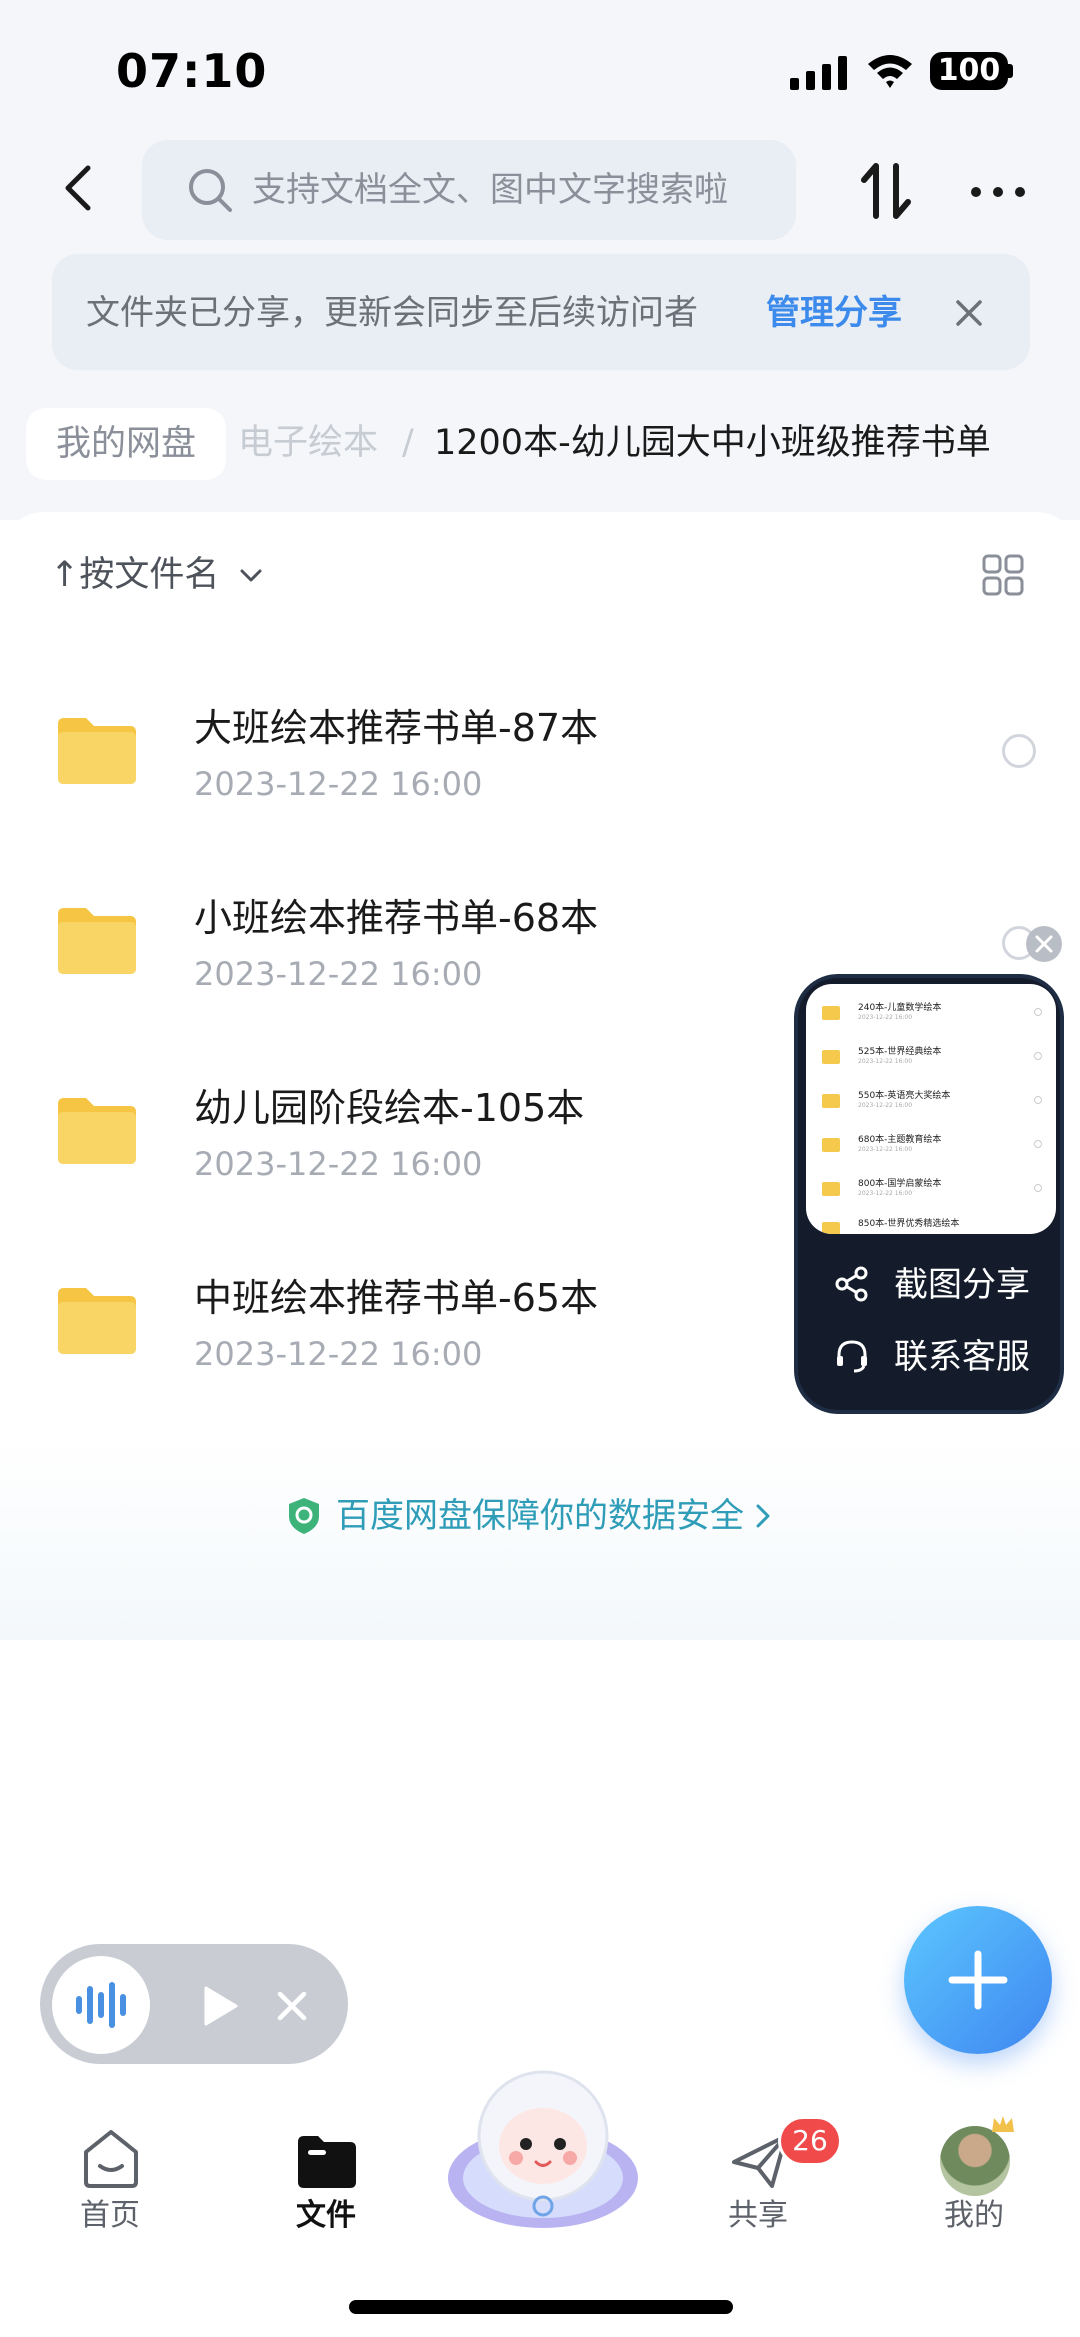  What do you see at coordinates (392, 313) in the screenshot?
I see `share-notice-text: 文件夹已分享，更新会同步至后续访问者` at bounding box center [392, 313].